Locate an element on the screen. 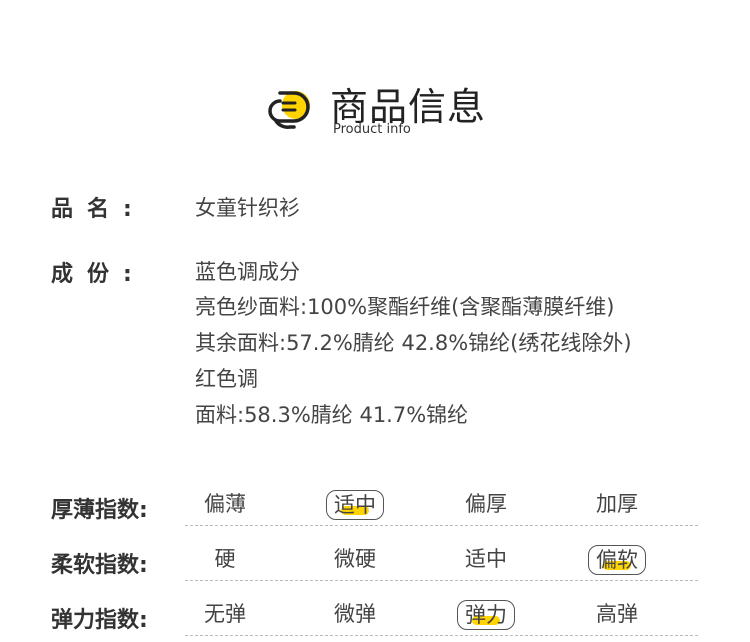 The width and height of the screenshot is (750, 642). elasticity-index-label: 弹力指数: is located at coordinates (99, 620).